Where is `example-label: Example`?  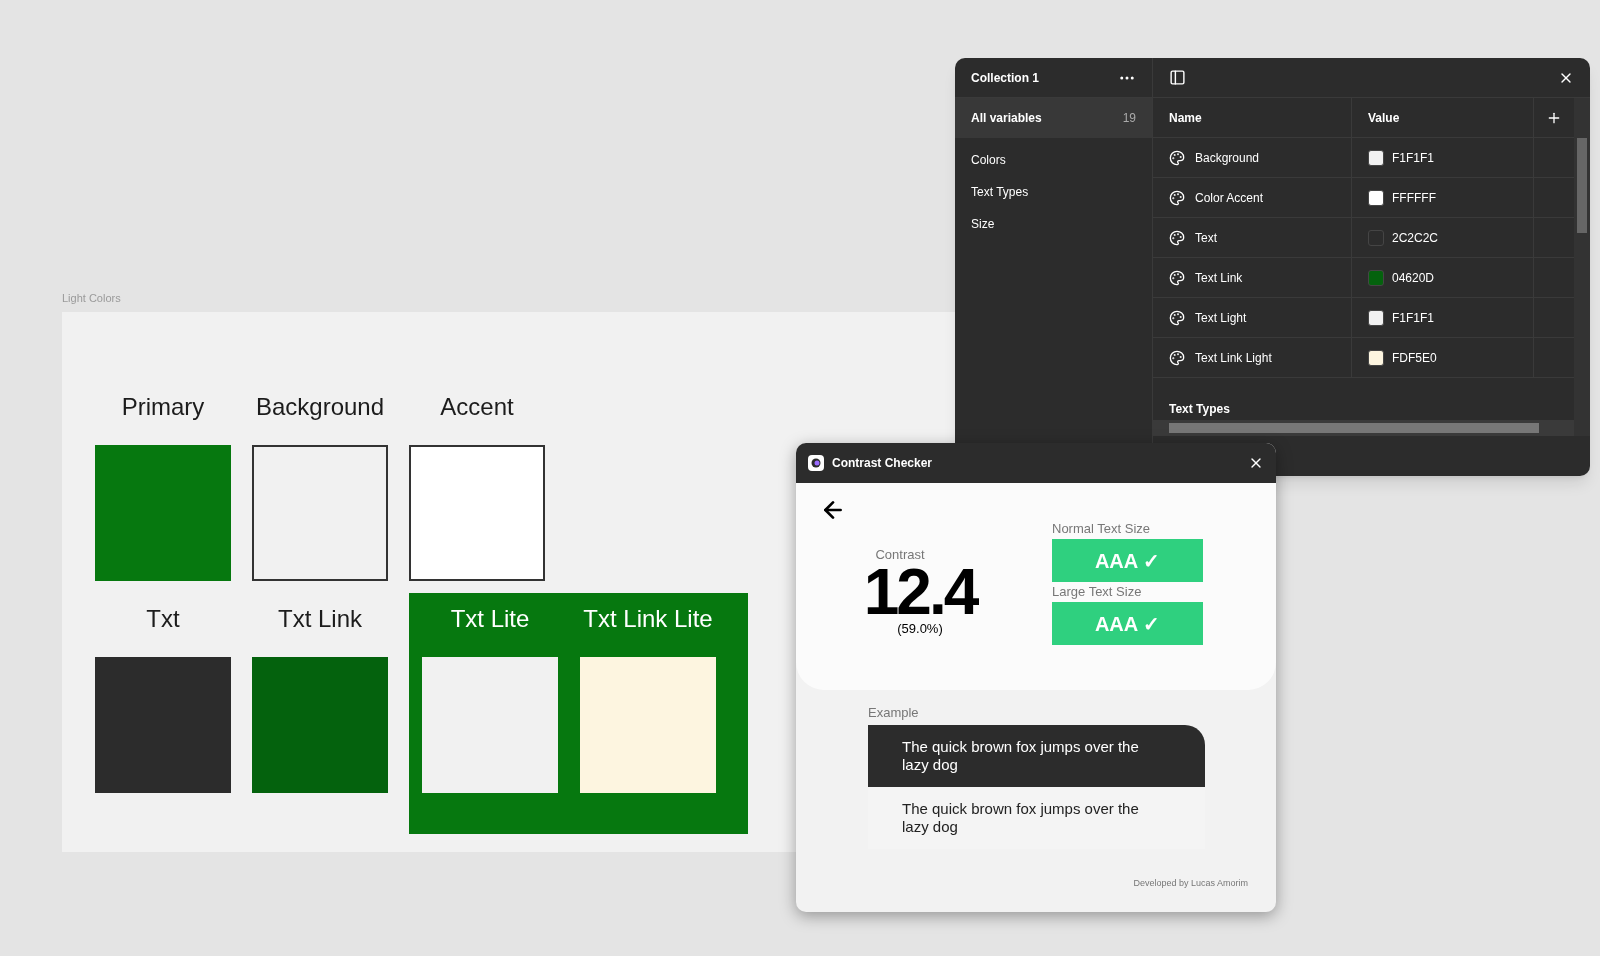
example-label: Example is located at coordinates (894, 713).